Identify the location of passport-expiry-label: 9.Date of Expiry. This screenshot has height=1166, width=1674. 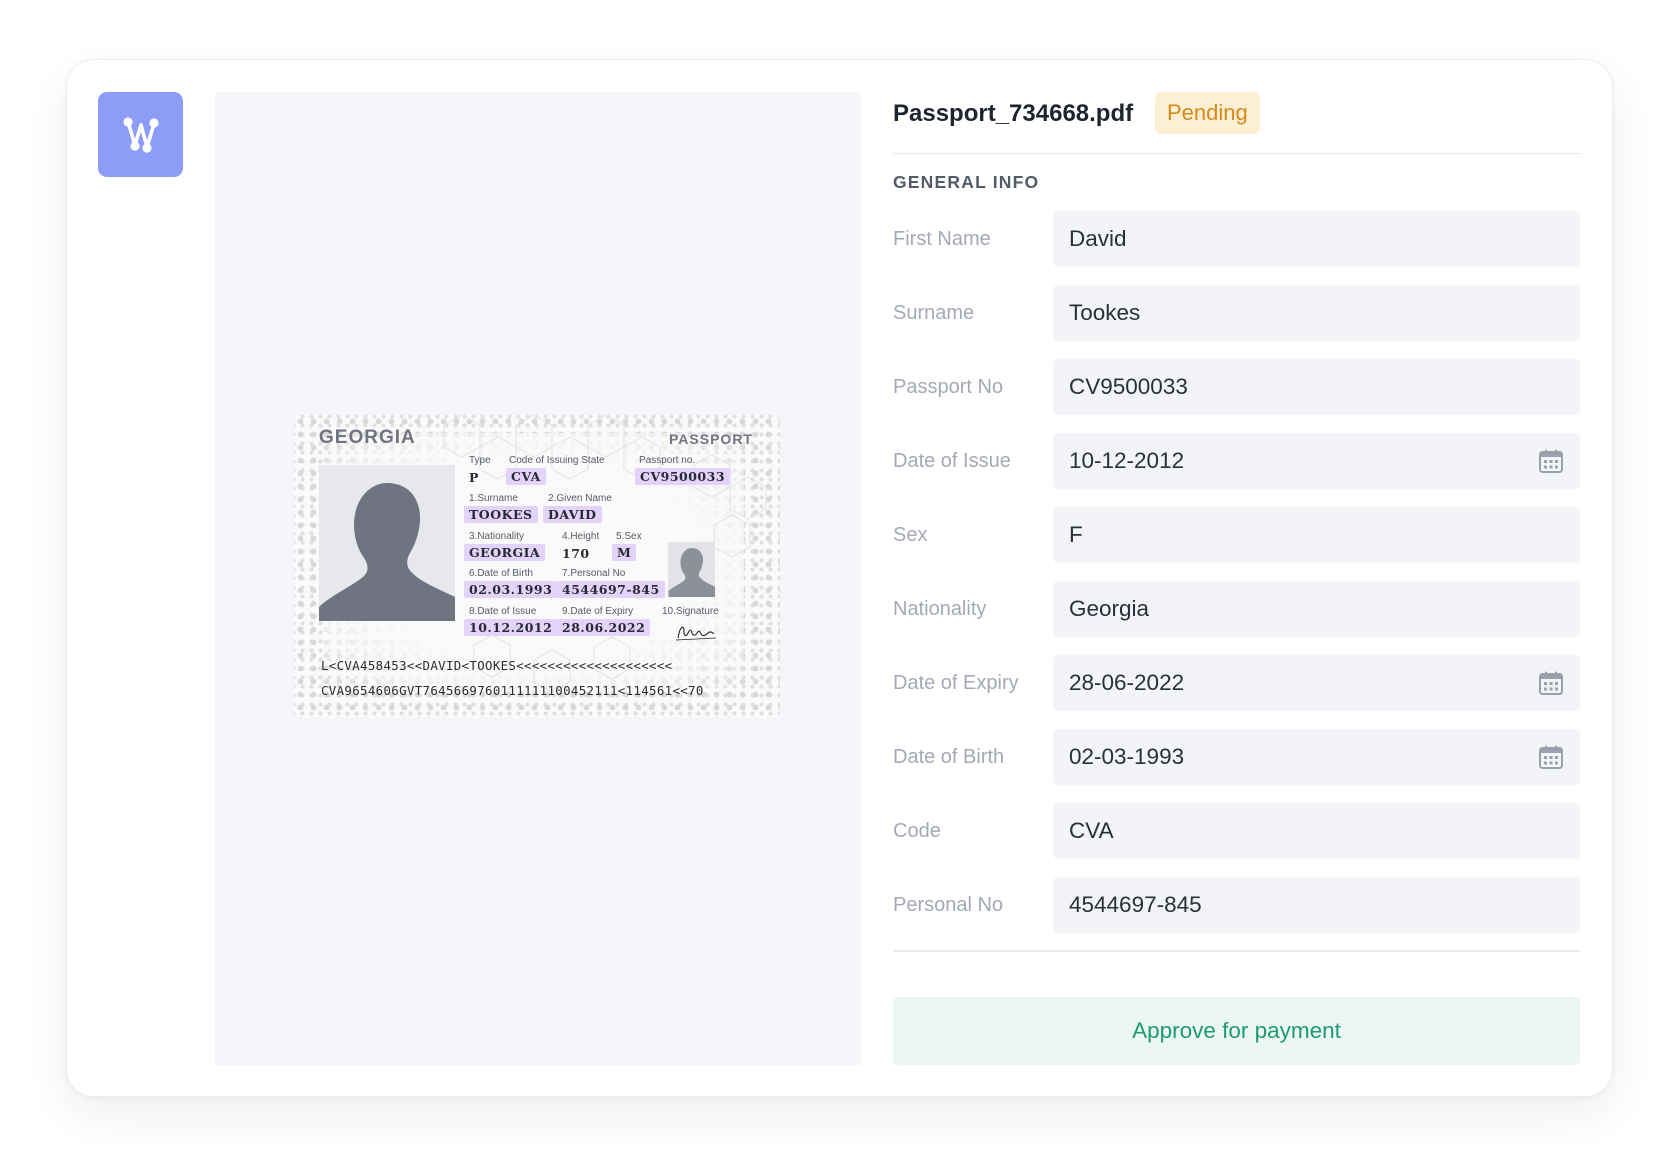
(598, 611).